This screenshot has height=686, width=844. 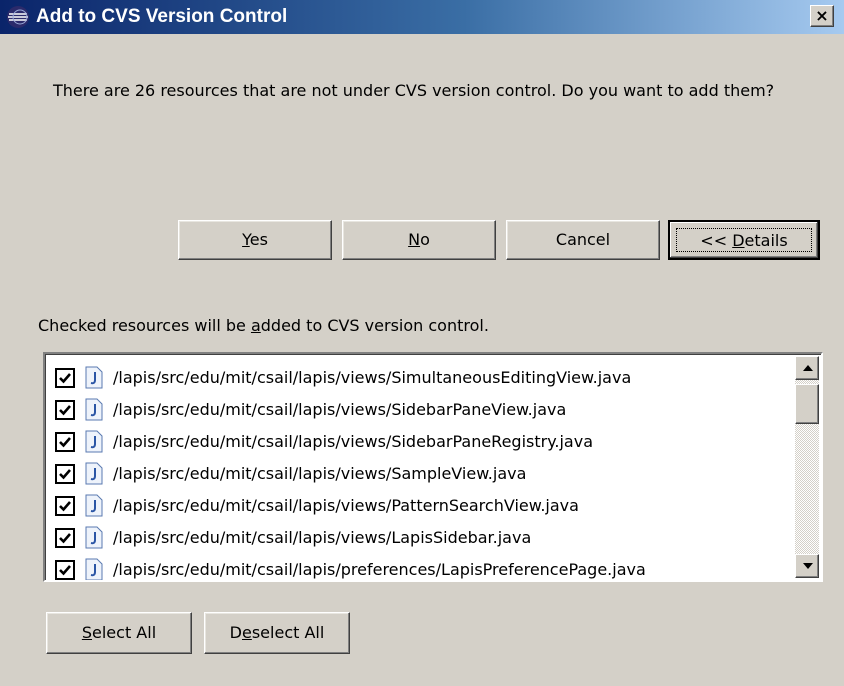 I want to click on deselect-all-button: Deselect All, so click(x=277, y=633).